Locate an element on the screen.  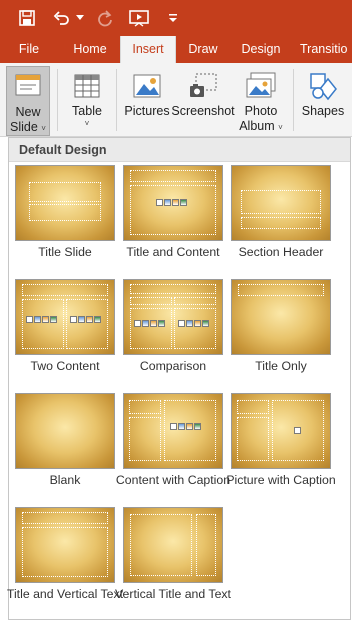
screenshot-icon is located at coordinates (203, 86).